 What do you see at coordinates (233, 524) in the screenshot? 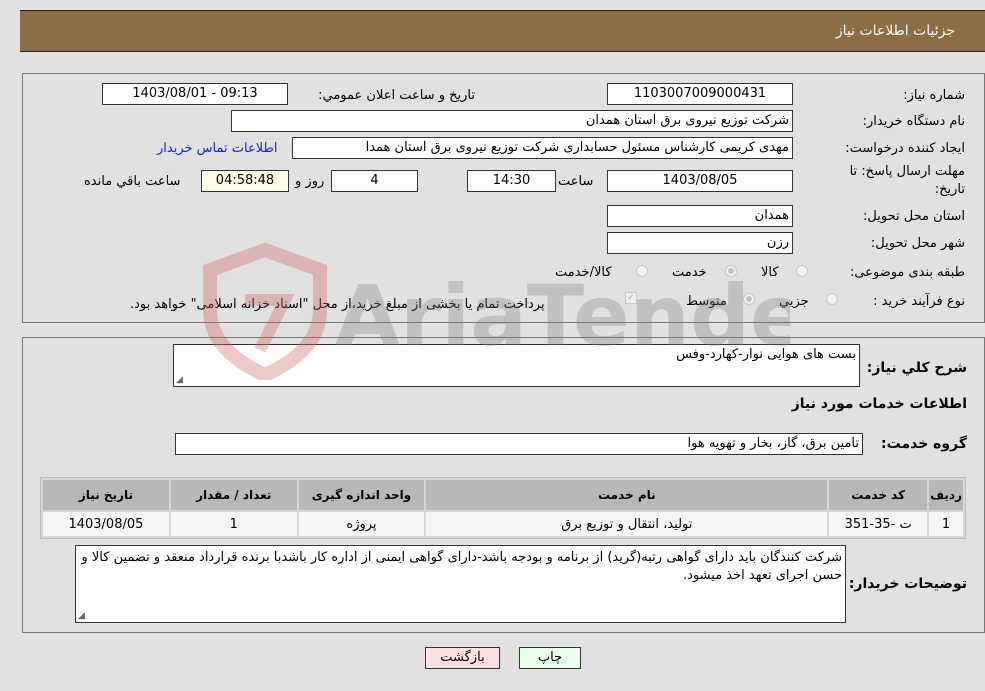
I see `cell-quantity: 1` at bounding box center [233, 524].